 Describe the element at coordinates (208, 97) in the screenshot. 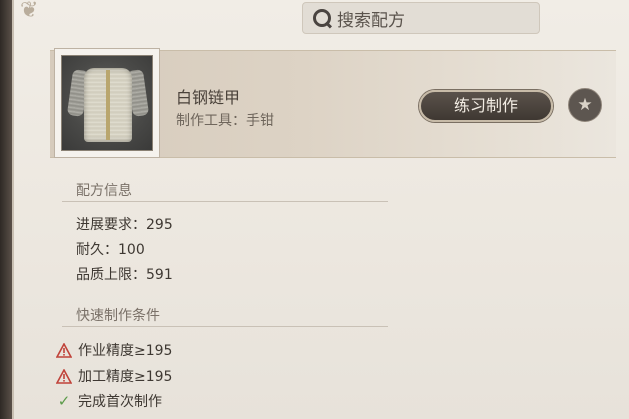

I see `item-name: 白钢链甲` at that location.